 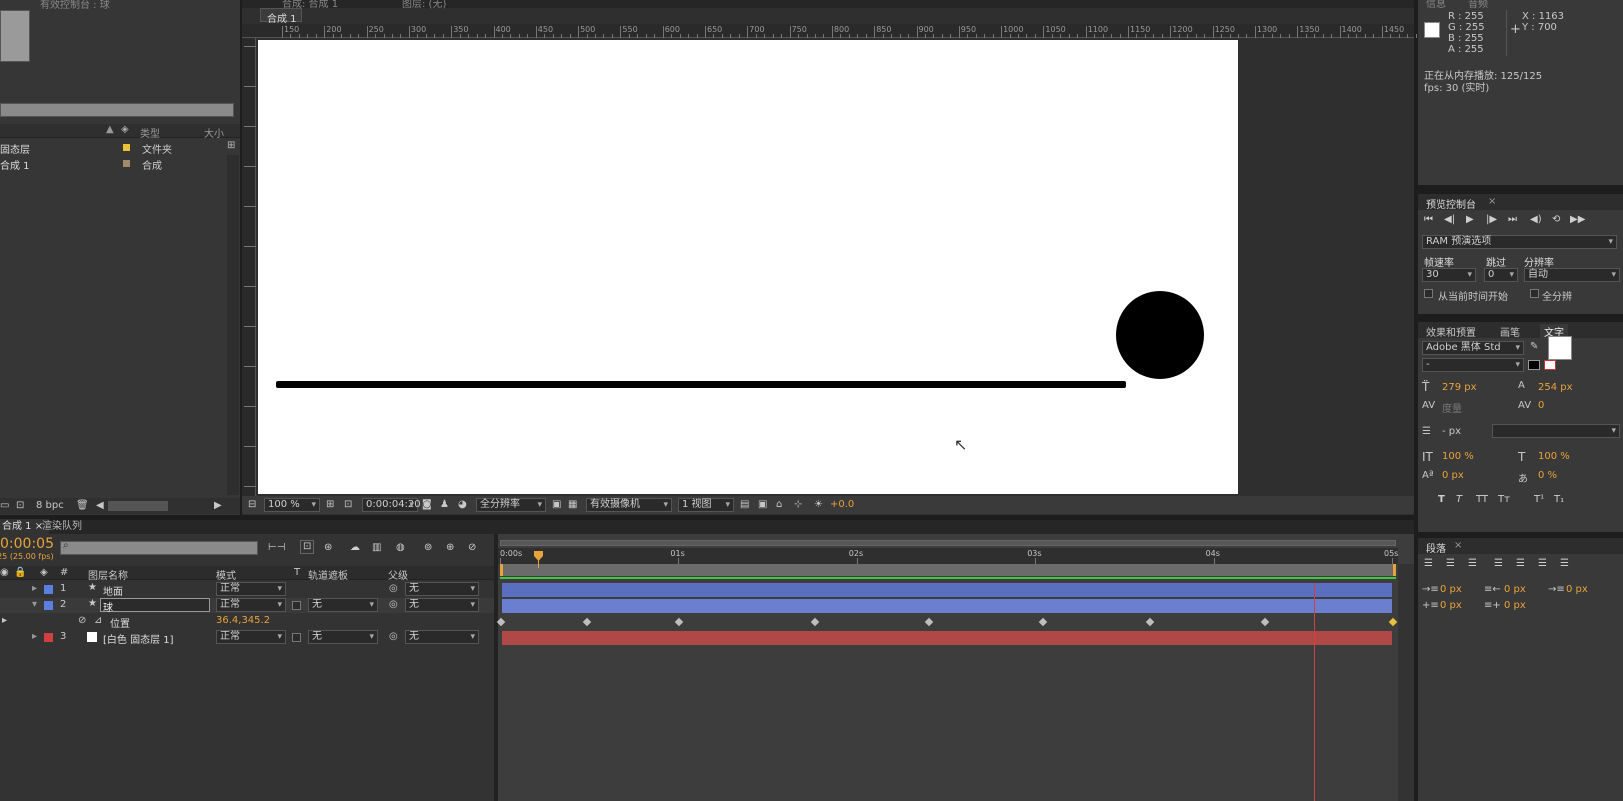 I want to click on project-item-row: 固态层 文件夹, so click(x=113, y=148).